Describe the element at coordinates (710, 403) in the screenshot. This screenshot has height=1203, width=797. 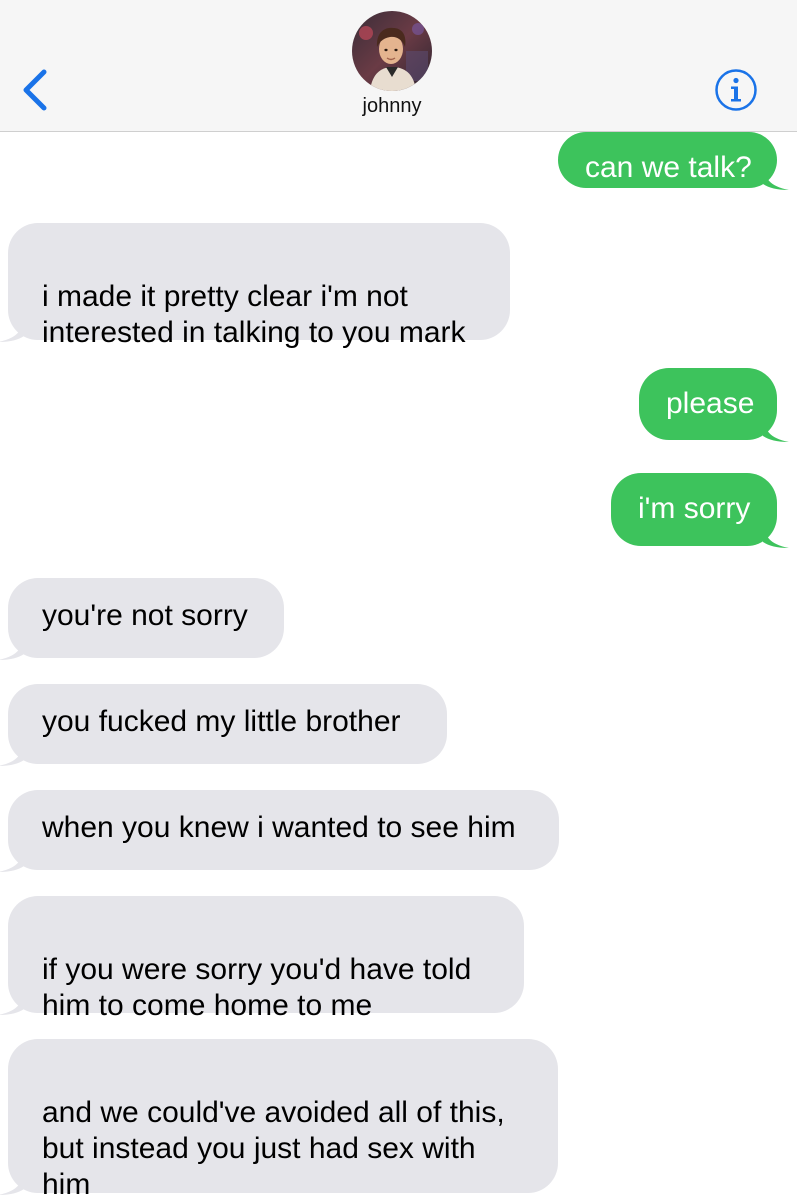
I see `message-text: please` at that location.